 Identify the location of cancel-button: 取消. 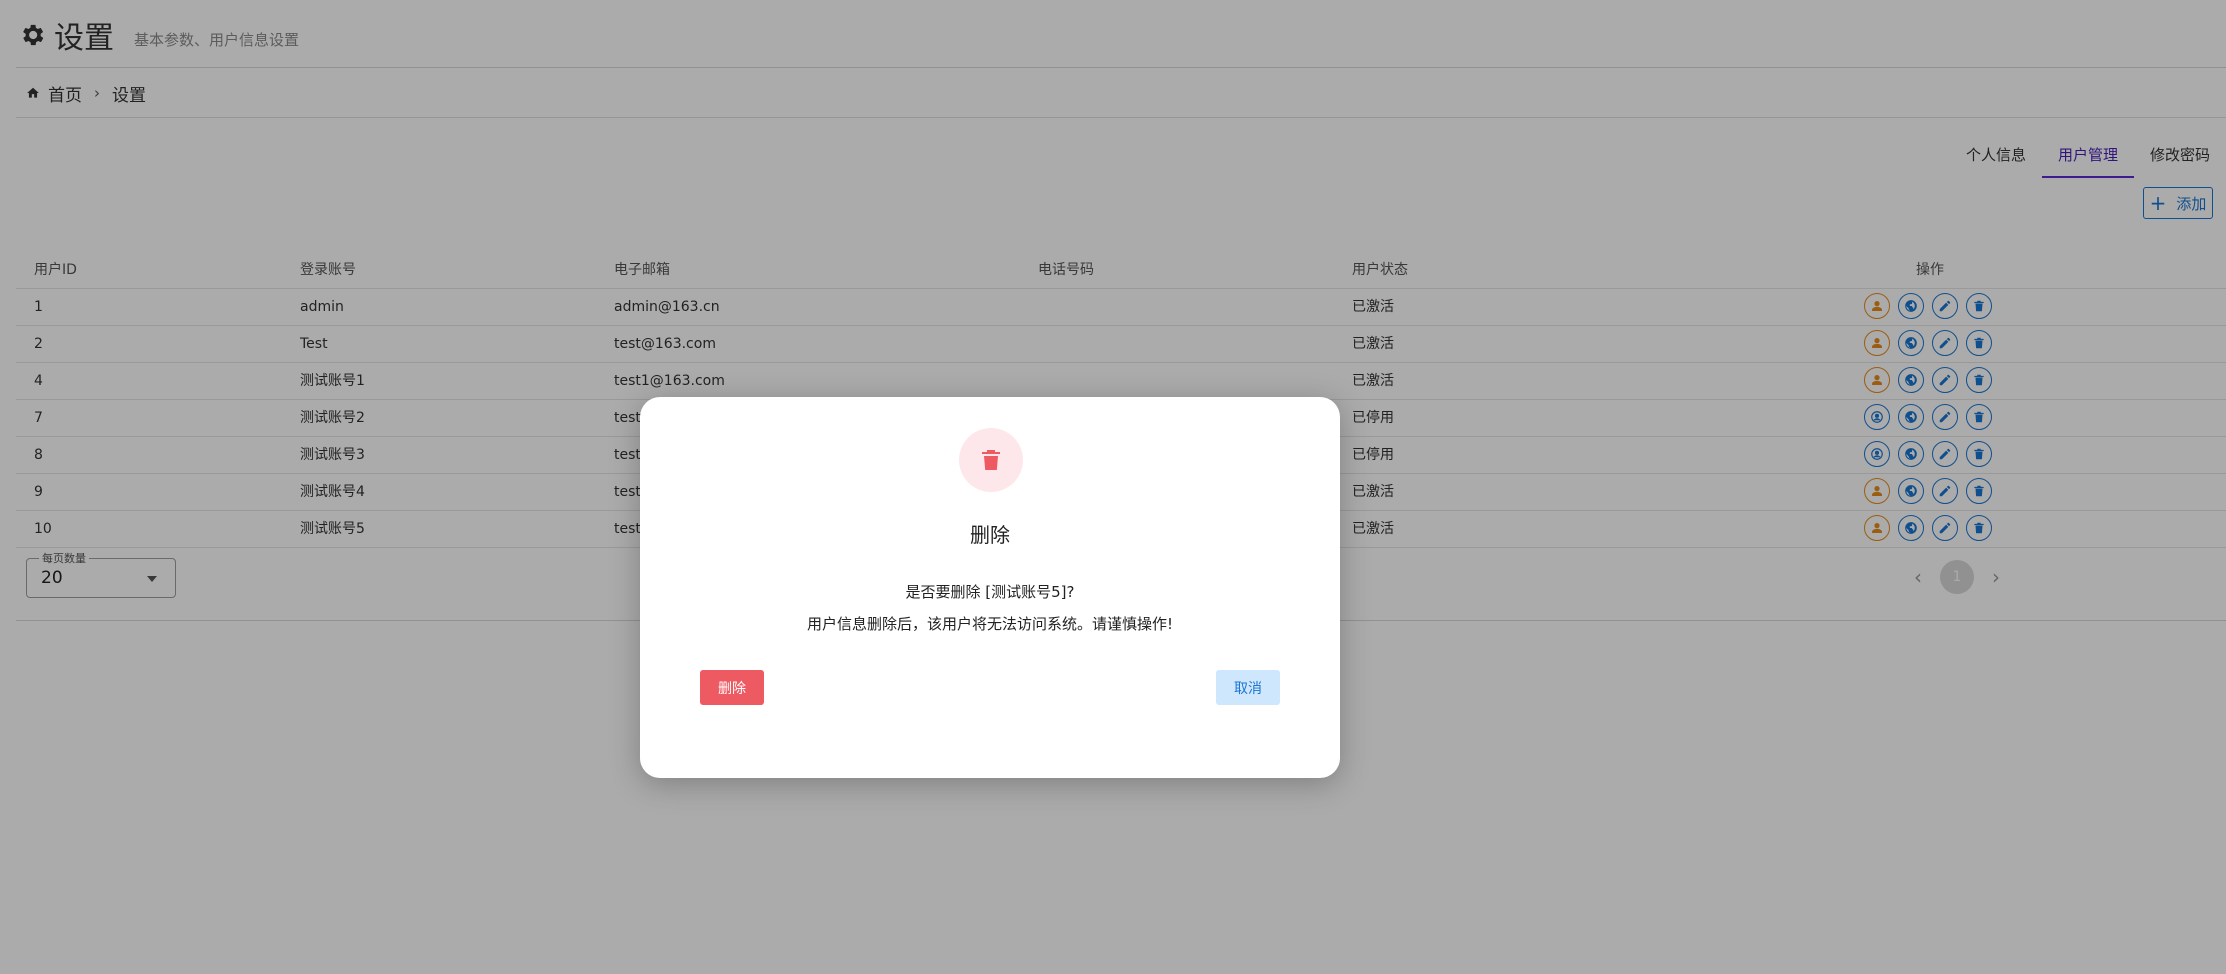
(1248, 687).